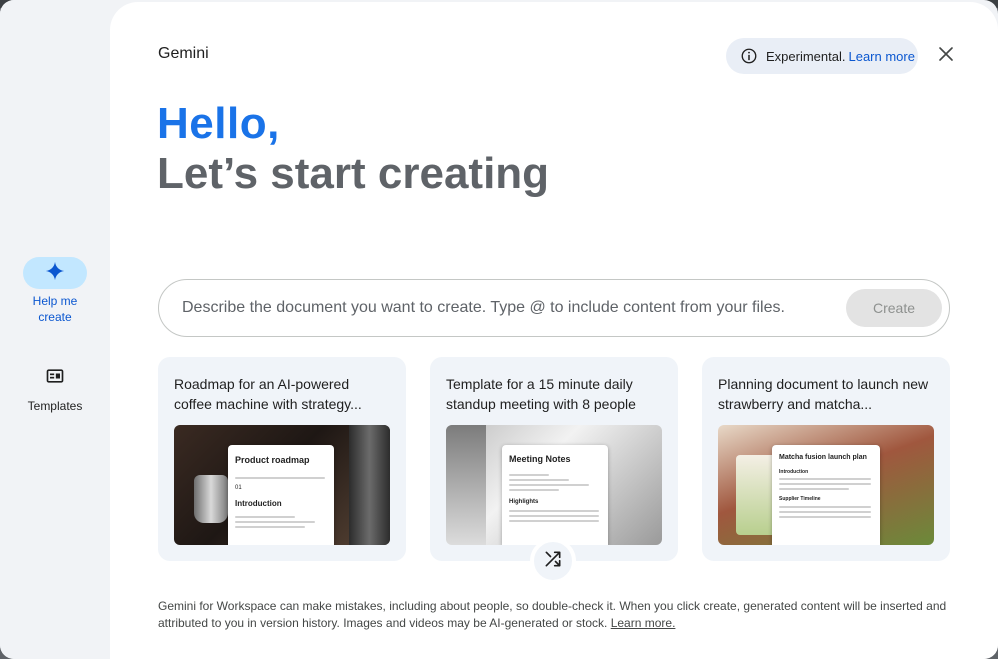  What do you see at coordinates (800, 499) in the screenshot?
I see `doc-heading-2: Supplier Timeline` at bounding box center [800, 499].